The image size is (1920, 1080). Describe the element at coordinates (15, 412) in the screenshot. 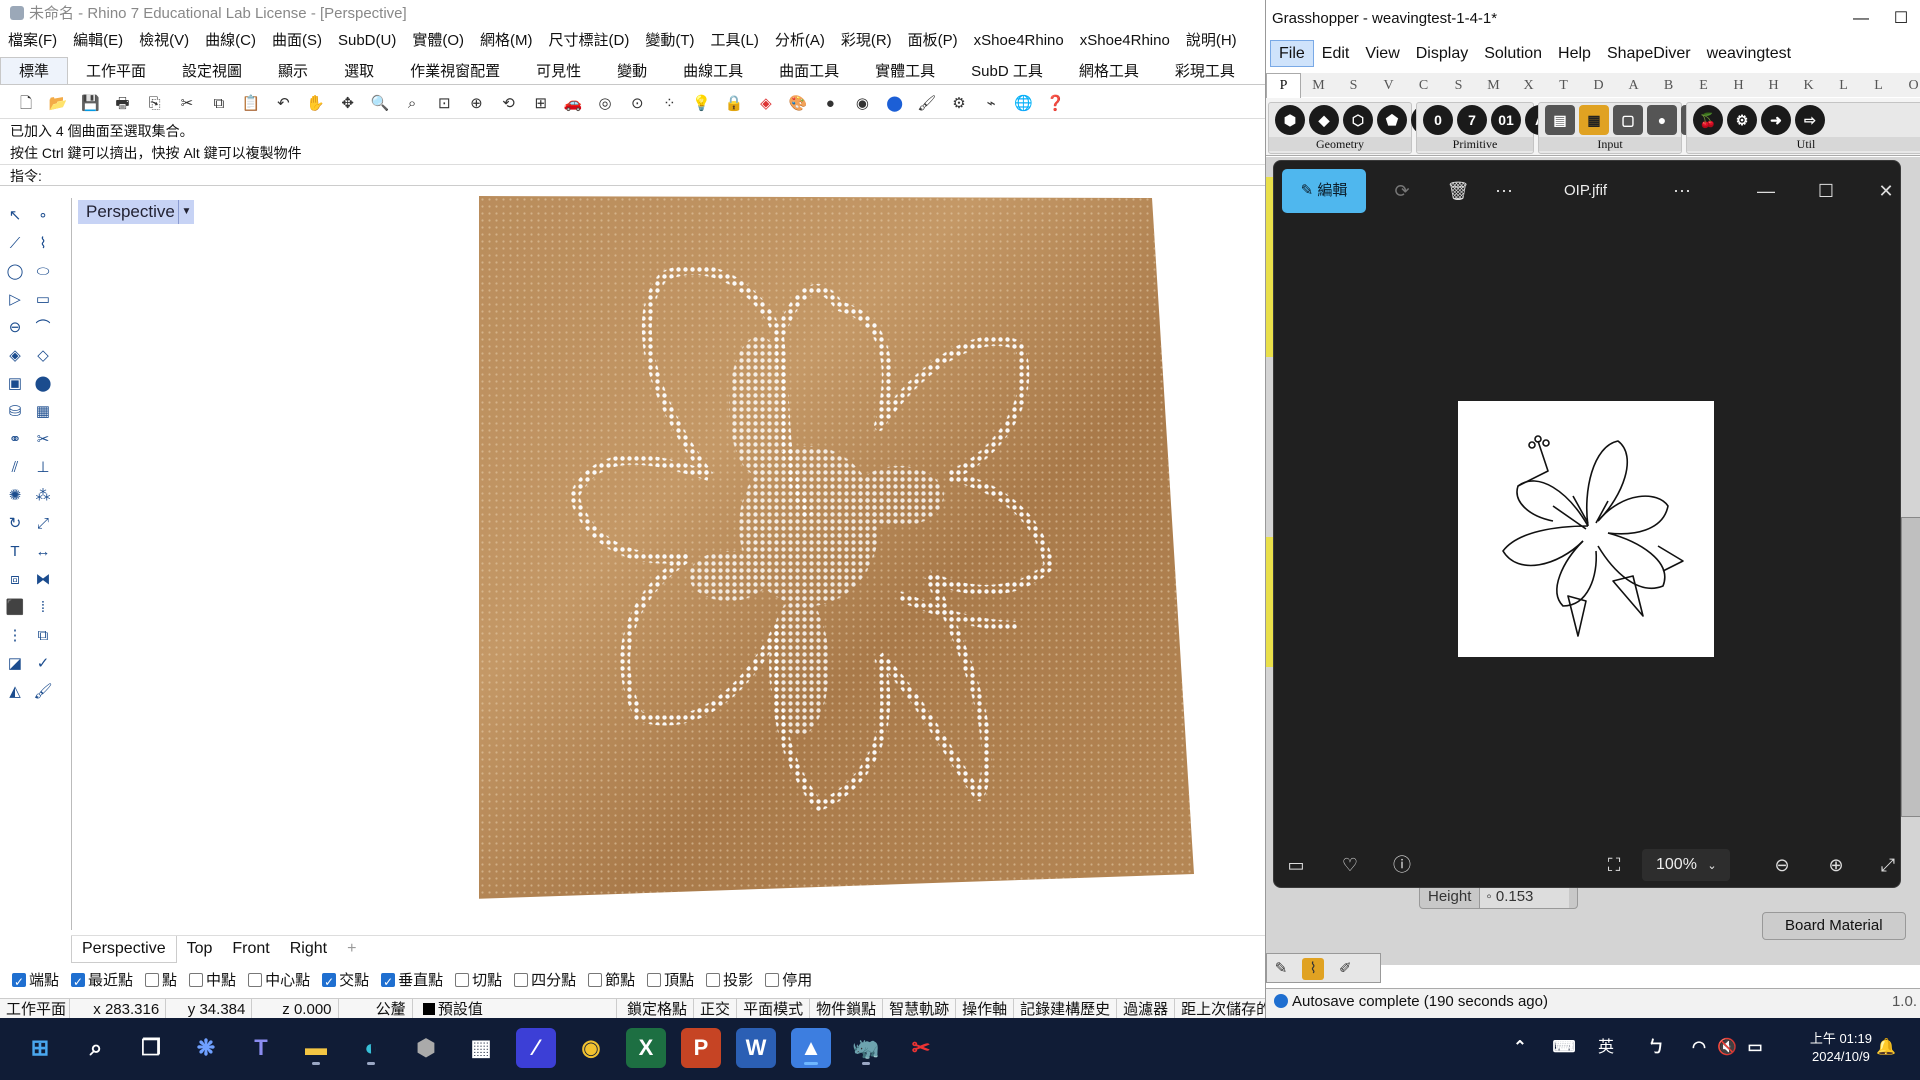

I see `cylinder-icon: ⛁` at that location.